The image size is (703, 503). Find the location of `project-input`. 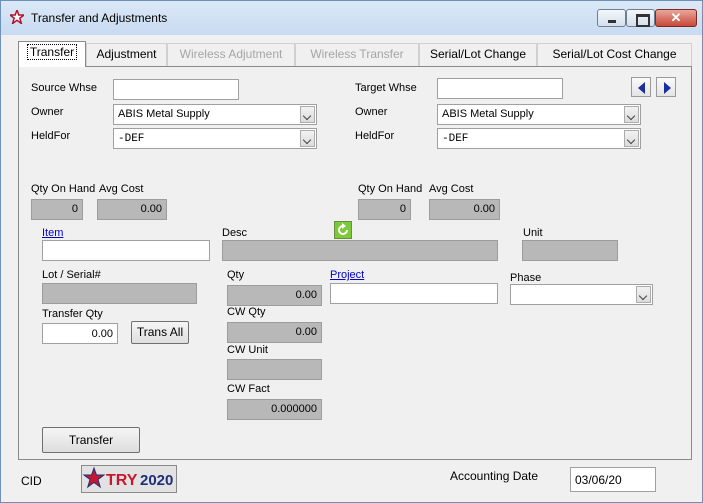

project-input is located at coordinates (414, 293).